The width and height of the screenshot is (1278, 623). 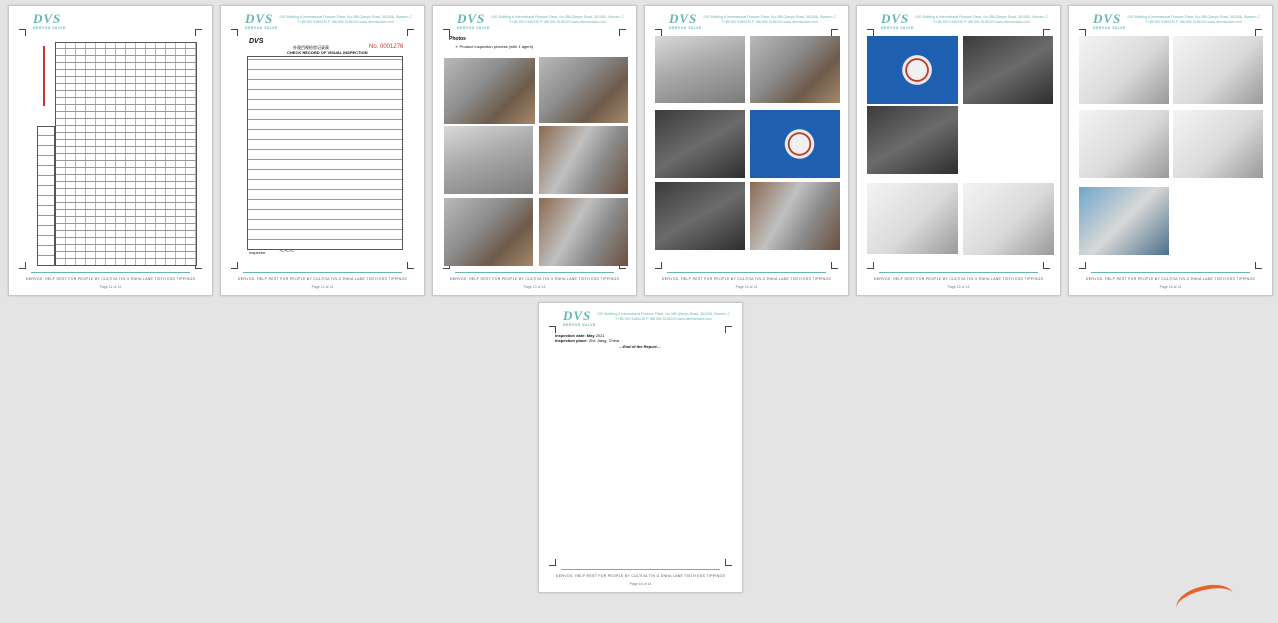 What do you see at coordinates (110, 287) in the screenshot?
I see `page-number: Page 11 of 14` at bounding box center [110, 287].